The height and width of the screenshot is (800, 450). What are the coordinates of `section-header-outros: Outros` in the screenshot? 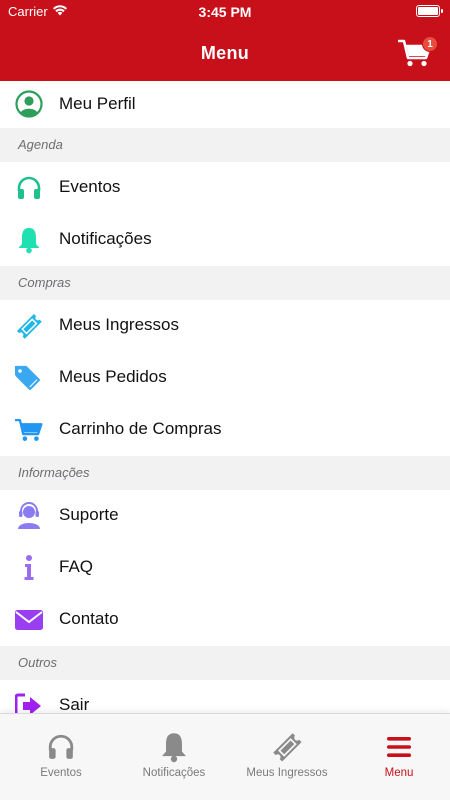 It's located at (225, 663).